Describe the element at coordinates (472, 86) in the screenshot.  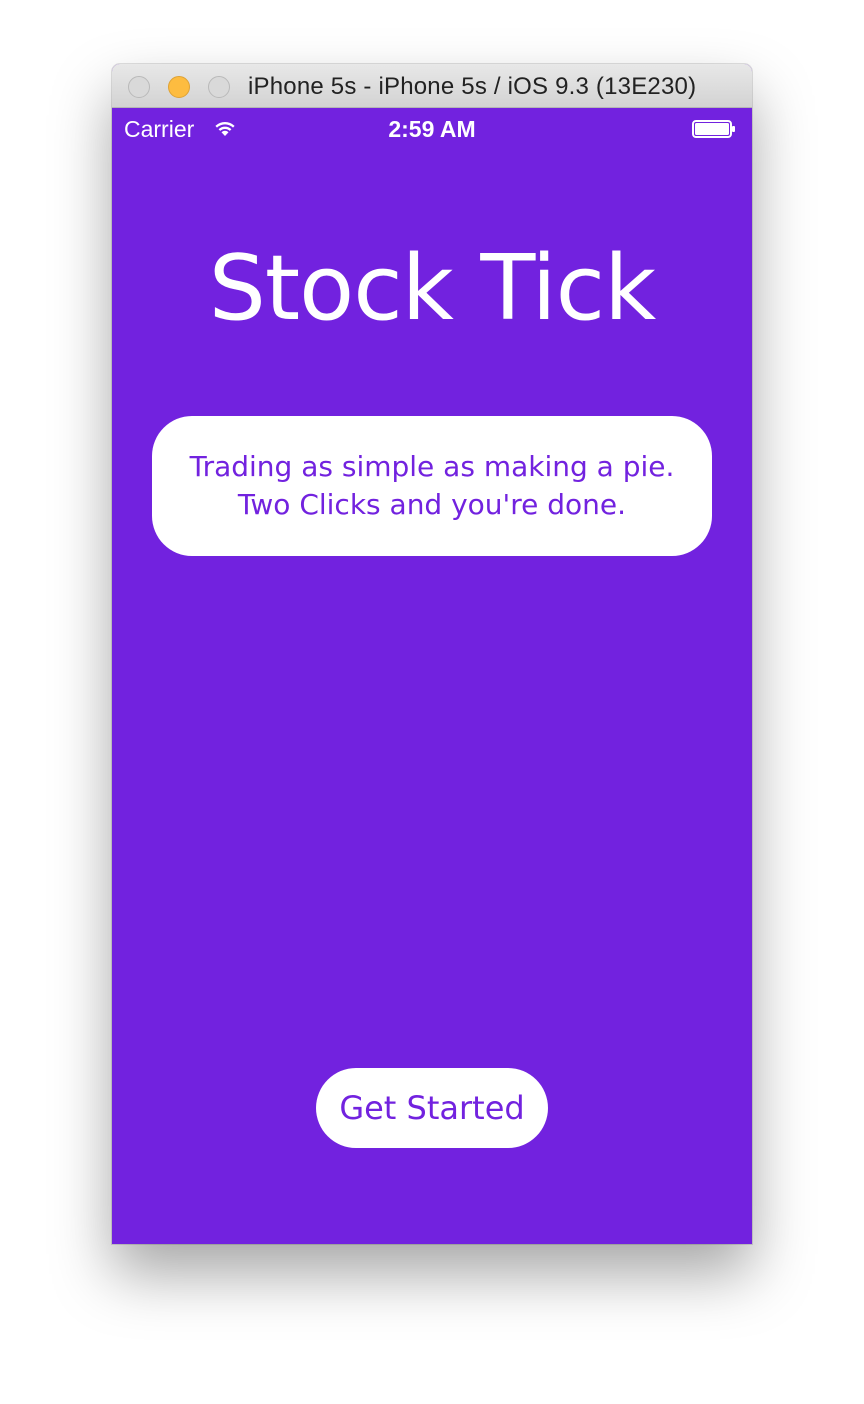
I see `window-title: iPhone 5s - iPhone 5s / iOS 9.3 (13E230)` at that location.